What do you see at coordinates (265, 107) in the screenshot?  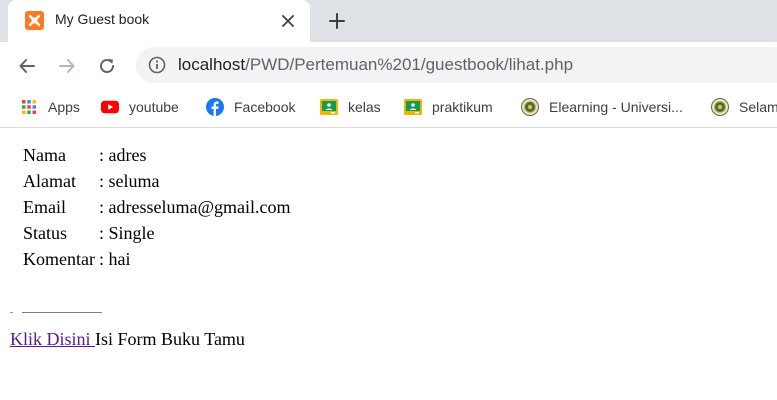 I see `bookmark-label: Facebook` at bounding box center [265, 107].